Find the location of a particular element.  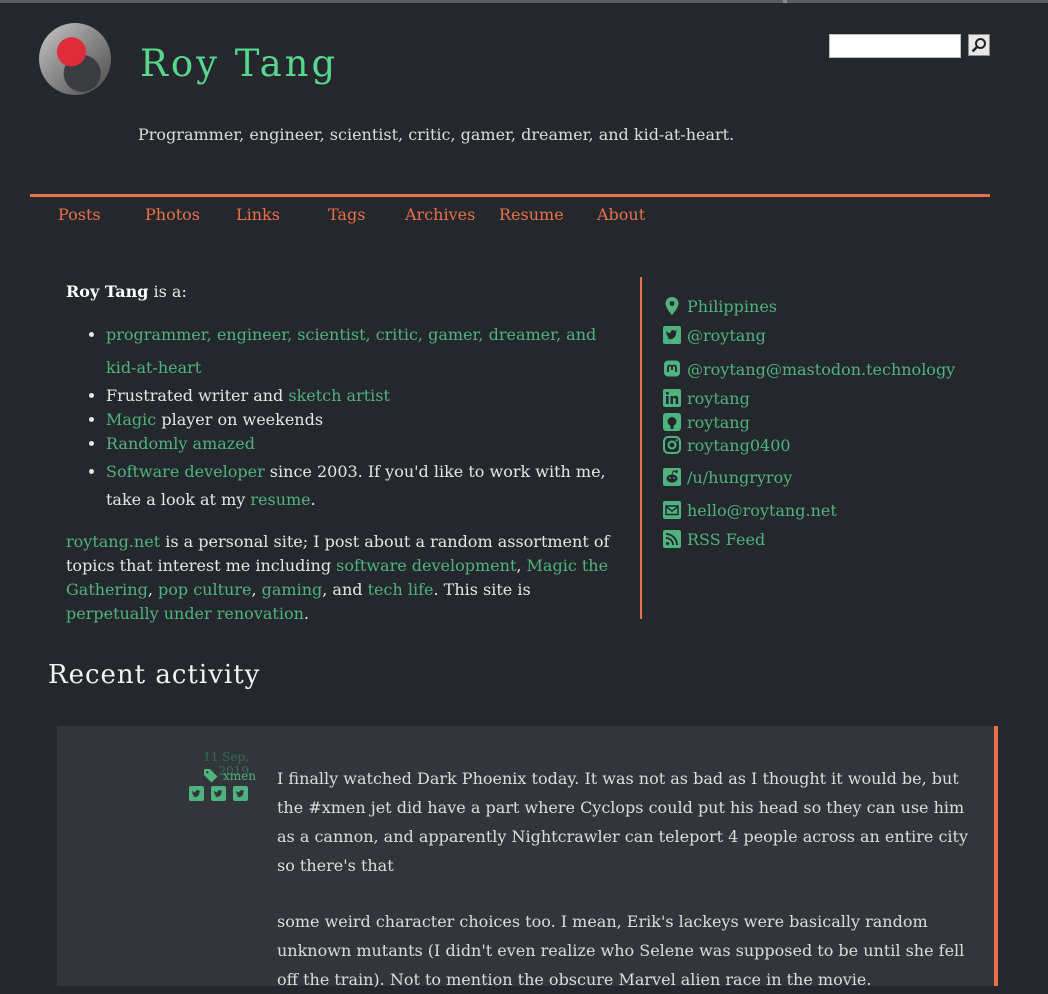

nav-archives: Archives is located at coordinates (440, 214).